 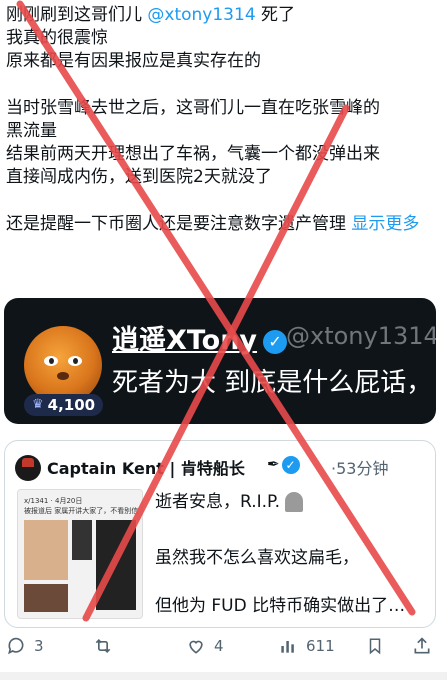 What do you see at coordinates (361, 336) in the screenshot?
I see `profile-handle: @xtony1314` at bounding box center [361, 336].